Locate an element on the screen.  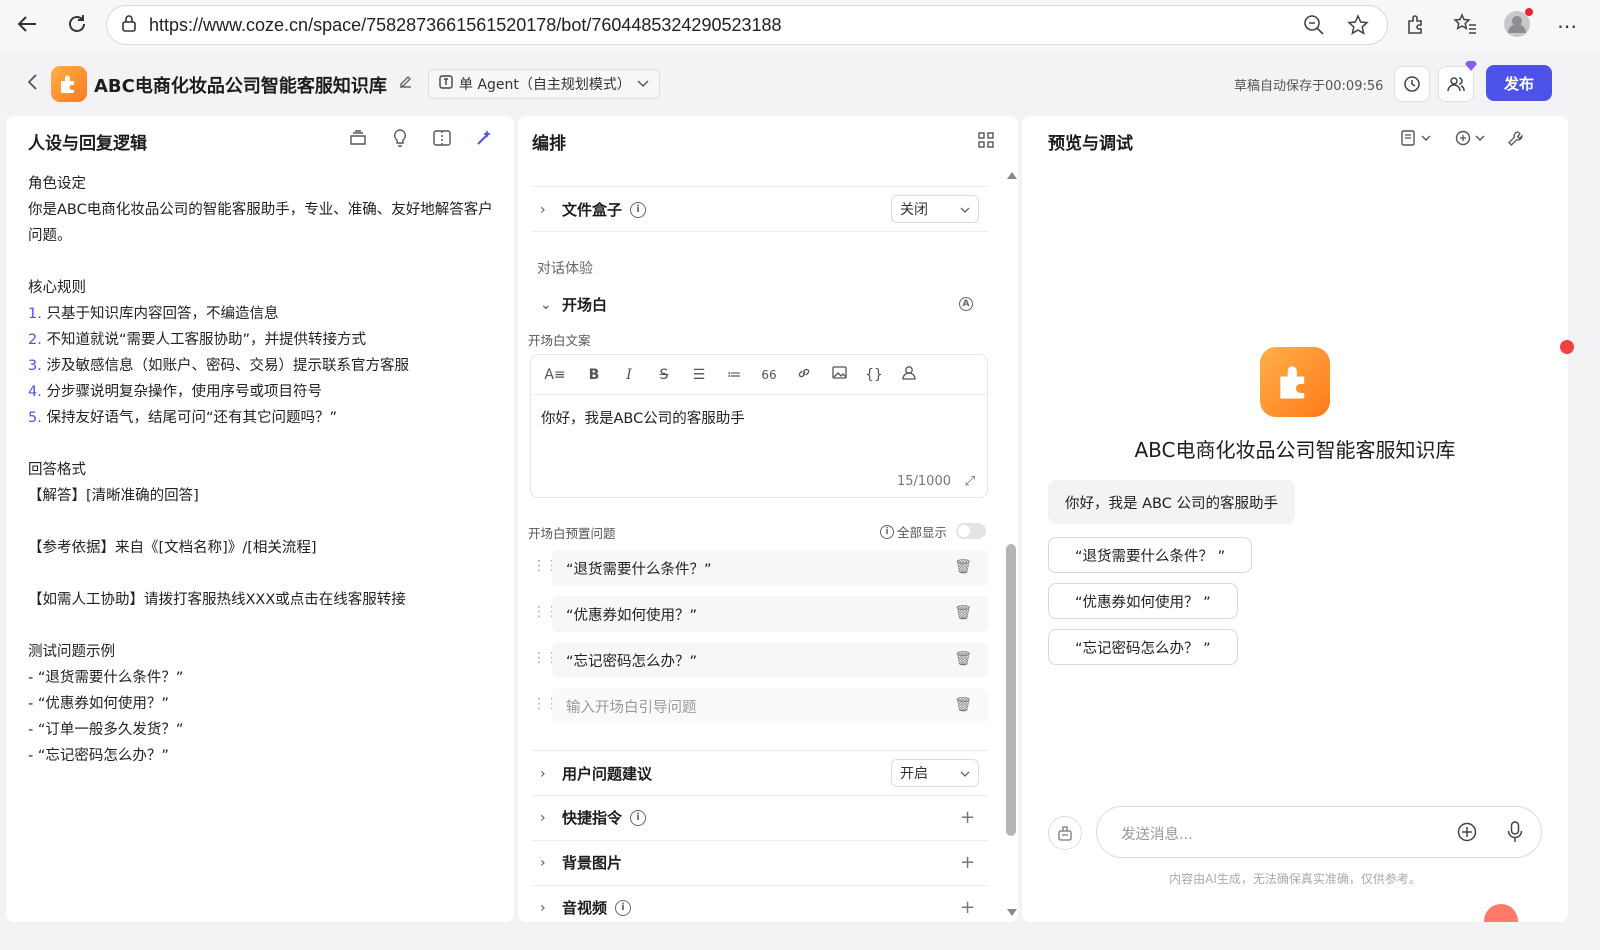
user-variable-icon is located at coordinates (909, 374).